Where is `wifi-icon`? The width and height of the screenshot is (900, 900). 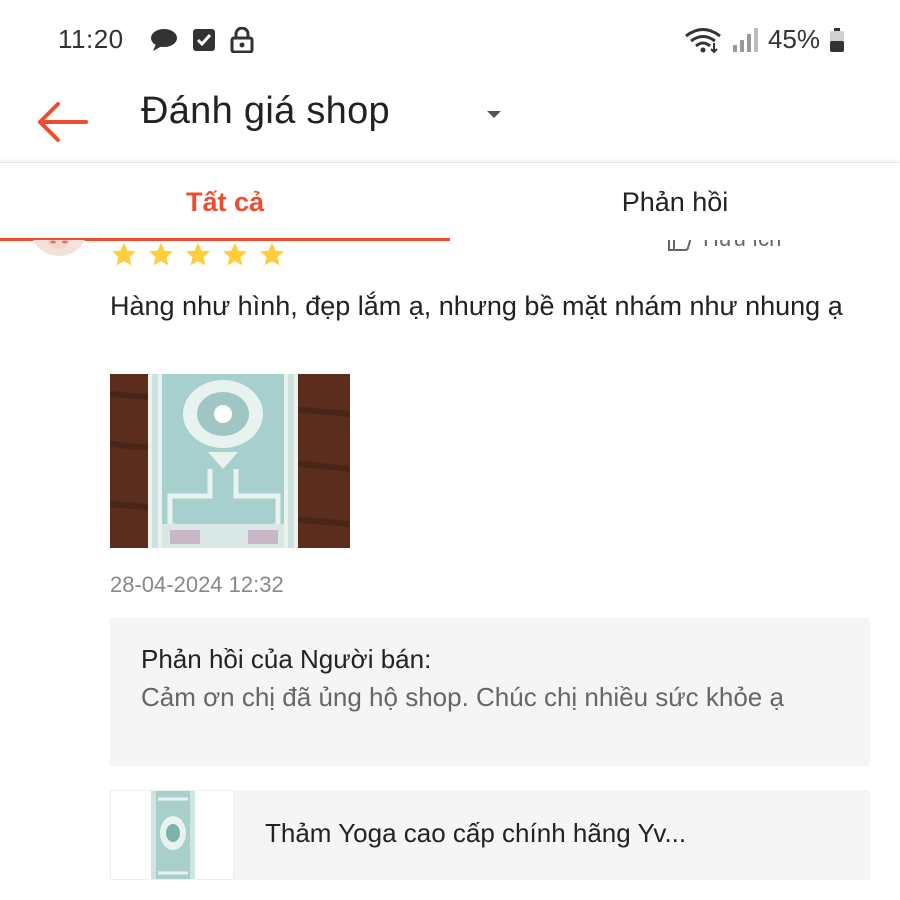
wifi-icon is located at coordinates (703, 40).